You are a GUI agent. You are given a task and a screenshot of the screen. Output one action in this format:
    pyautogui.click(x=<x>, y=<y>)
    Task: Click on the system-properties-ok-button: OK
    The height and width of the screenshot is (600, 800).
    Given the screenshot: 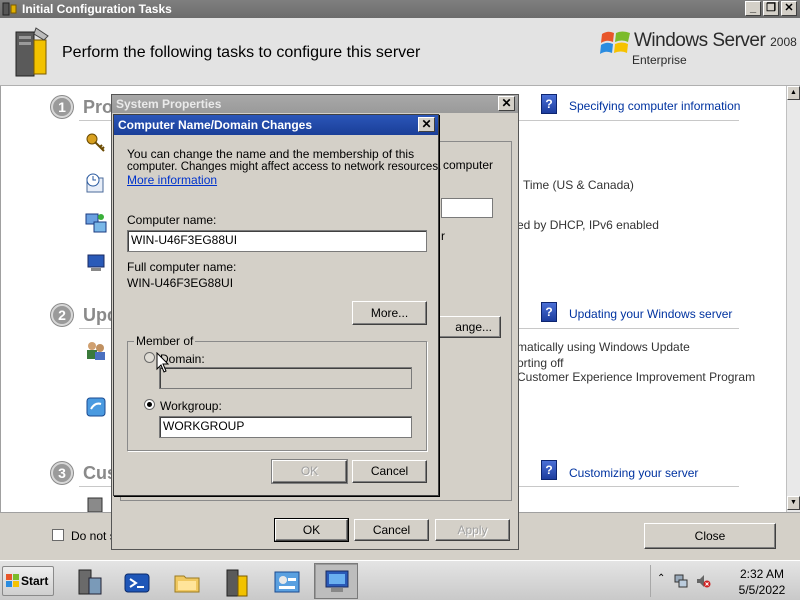 What is the action you would take?
    pyautogui.click(x=311, y=530)
    